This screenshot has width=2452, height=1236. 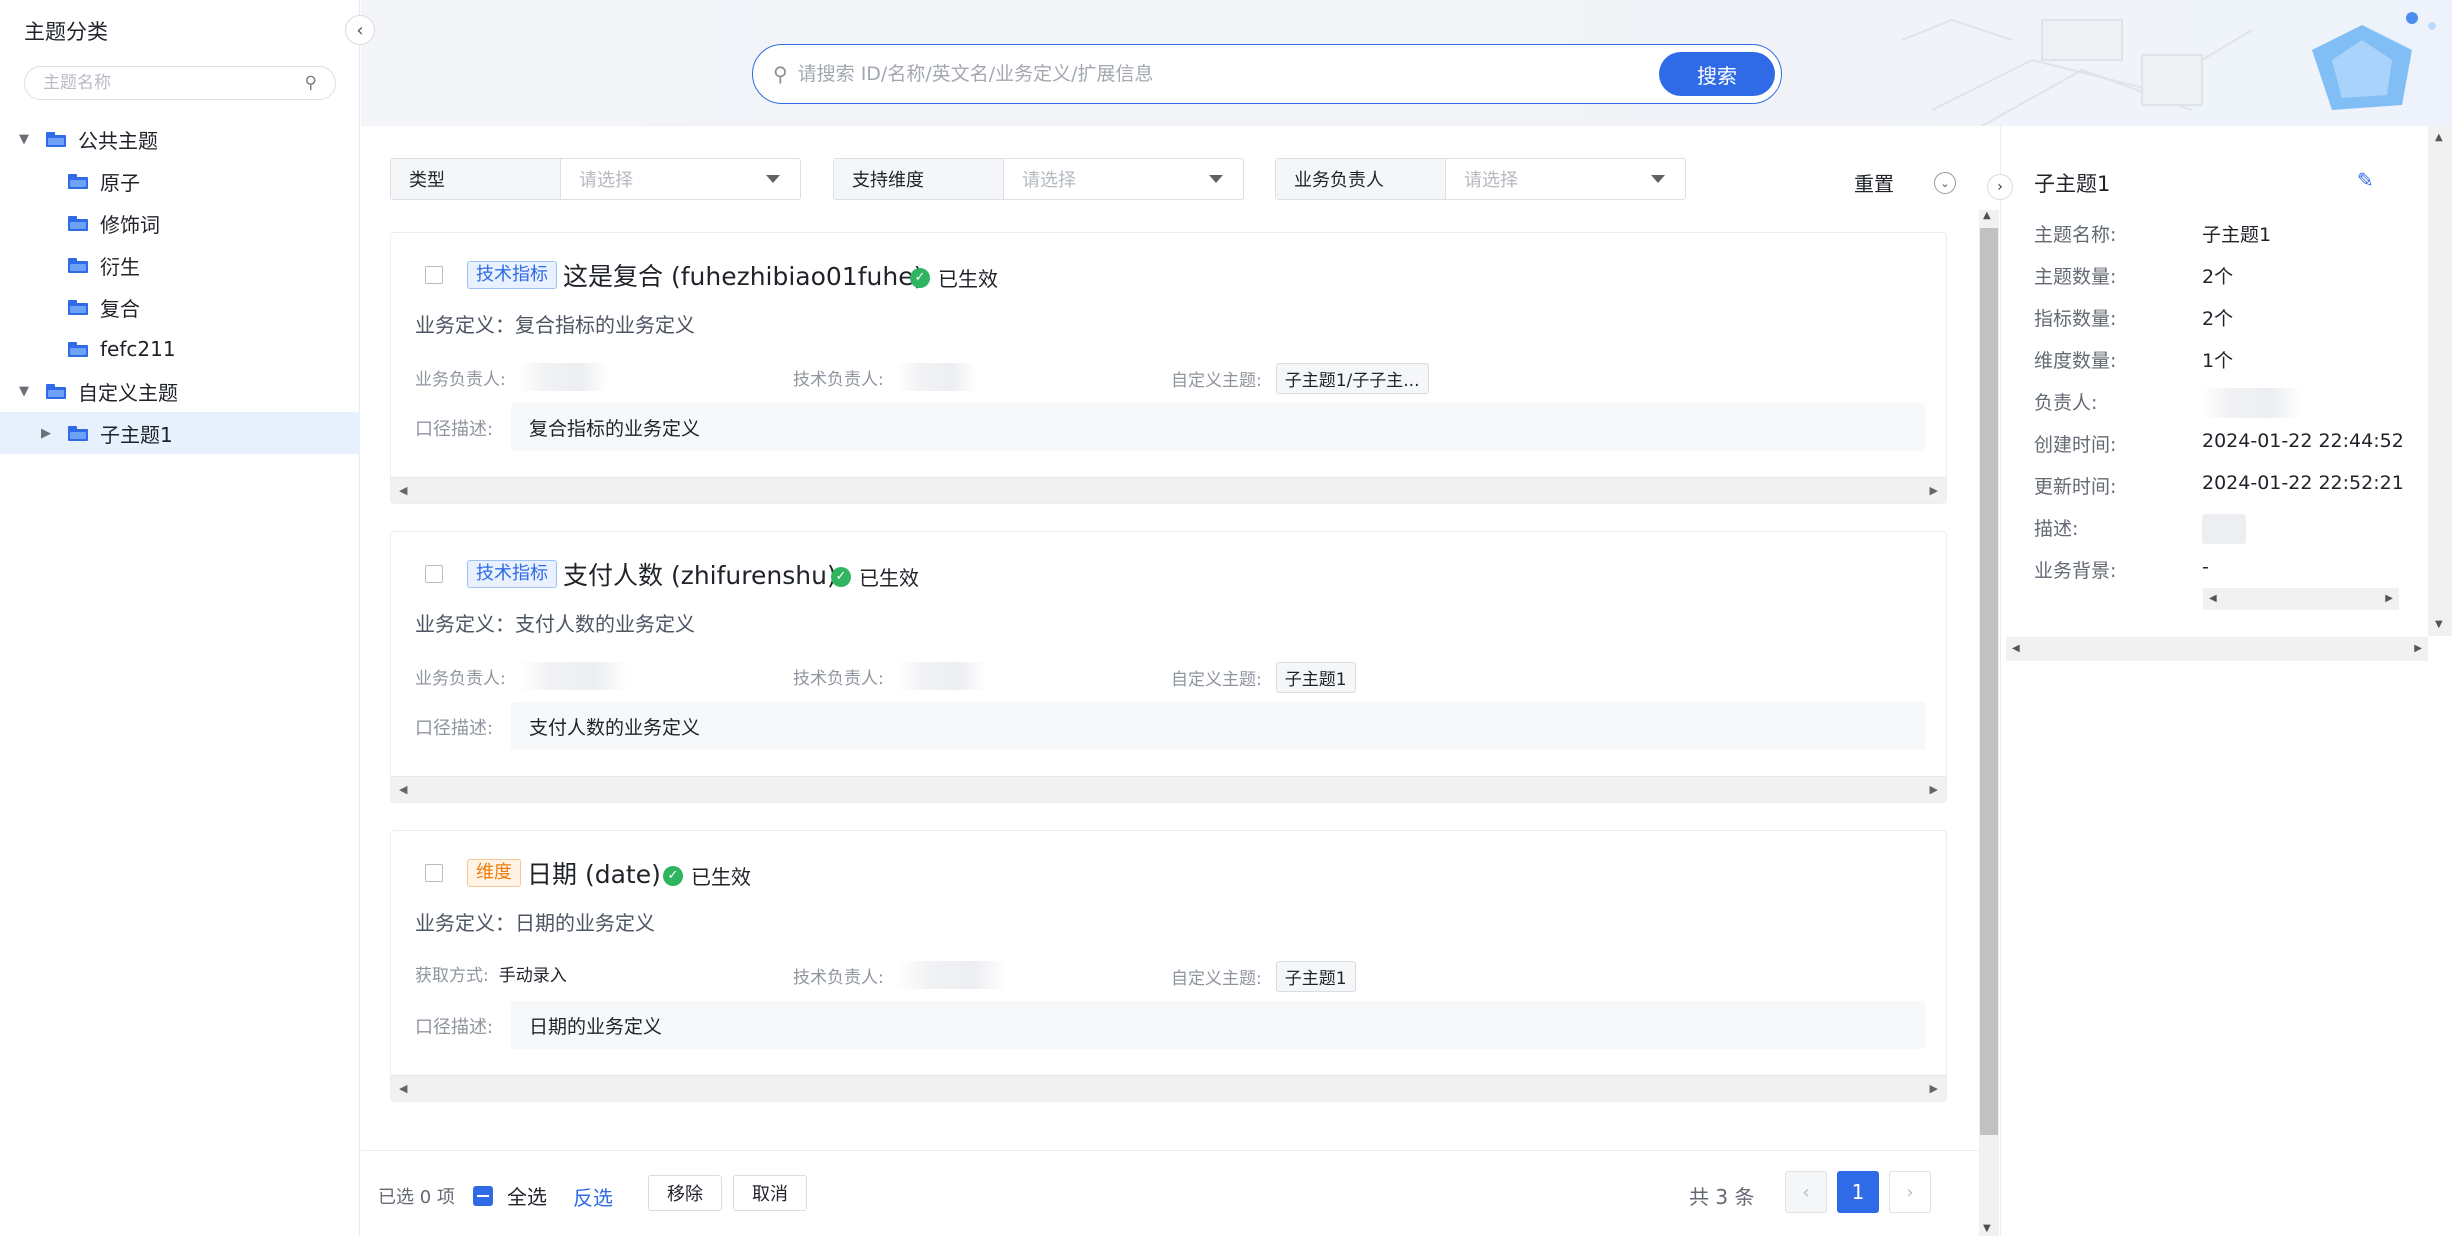 I want to click on tree-node-custom: ▼ 自定义主题, so click(x=180, y=391).